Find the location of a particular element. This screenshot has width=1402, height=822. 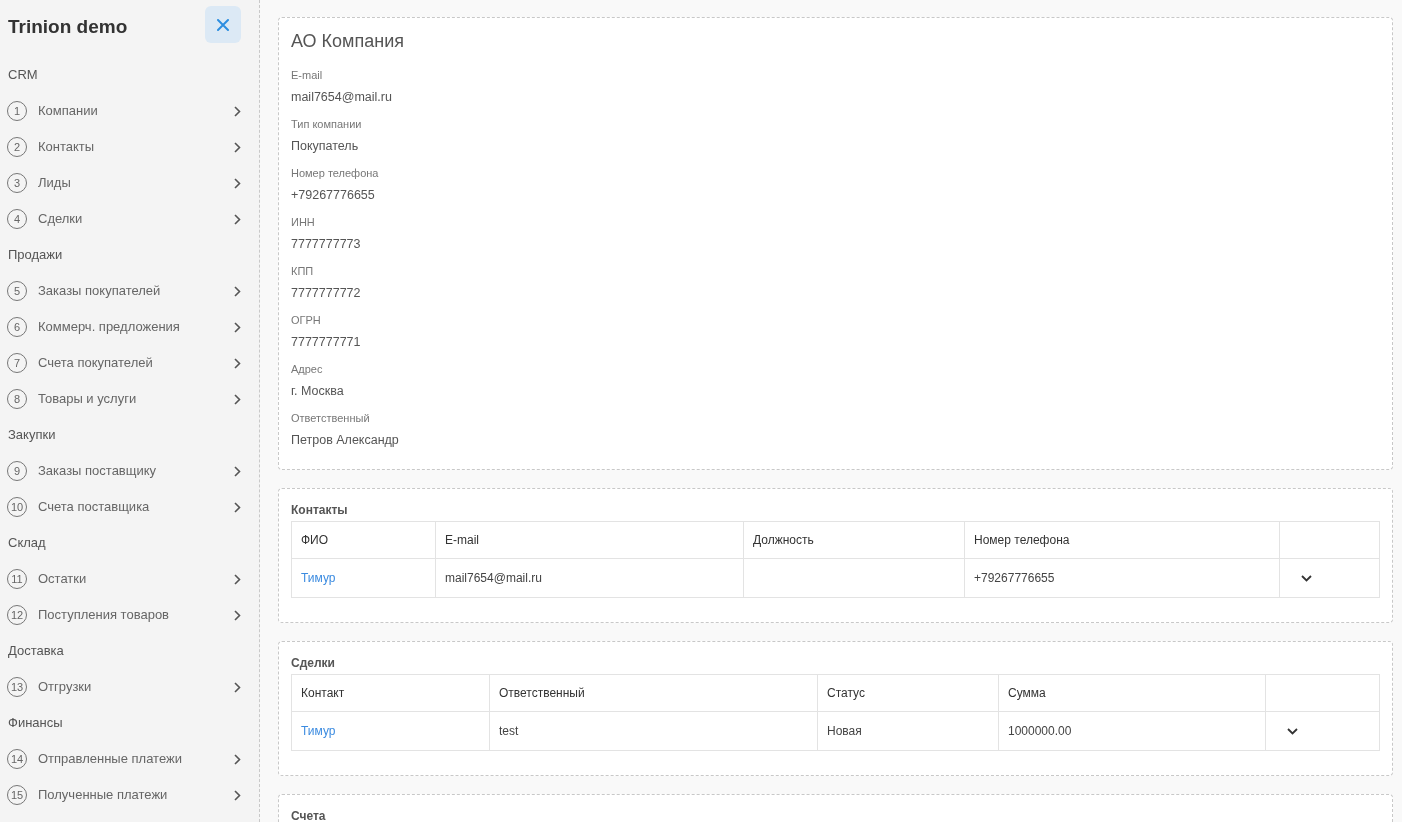

table-cell: +79267776655 is located at coordinates (1122, 578).